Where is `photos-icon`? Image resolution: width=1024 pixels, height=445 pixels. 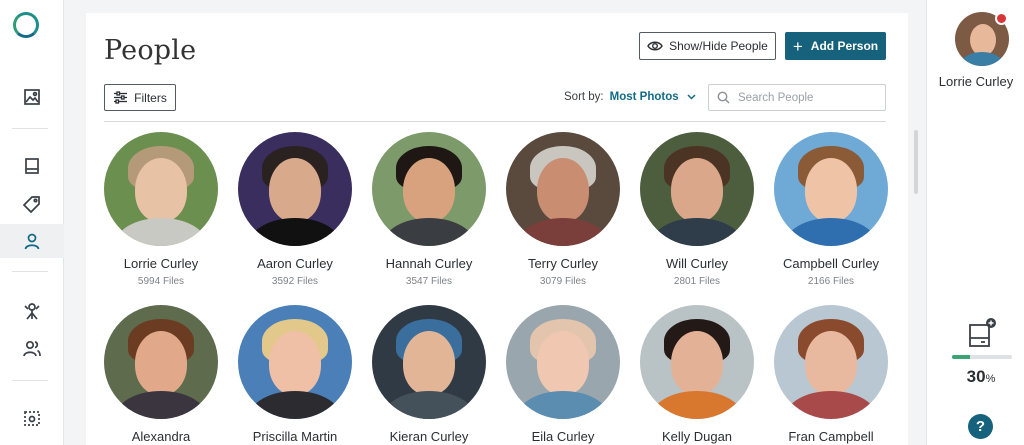
photos-icon is located at coordinates (32, 97).